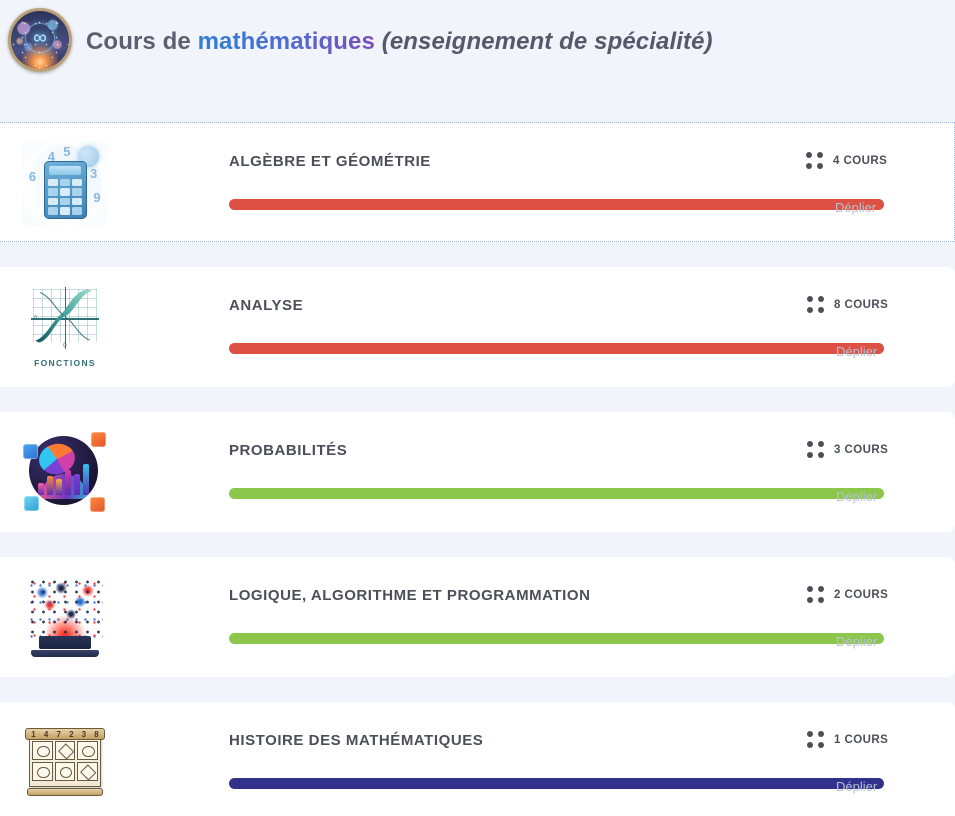 The width and height of the screenshot is (955, 816). Describe the element at coordinates (543, 41) in the screenshot. I see `page-title-suffix: (enseignement de spécialité)` at that location.